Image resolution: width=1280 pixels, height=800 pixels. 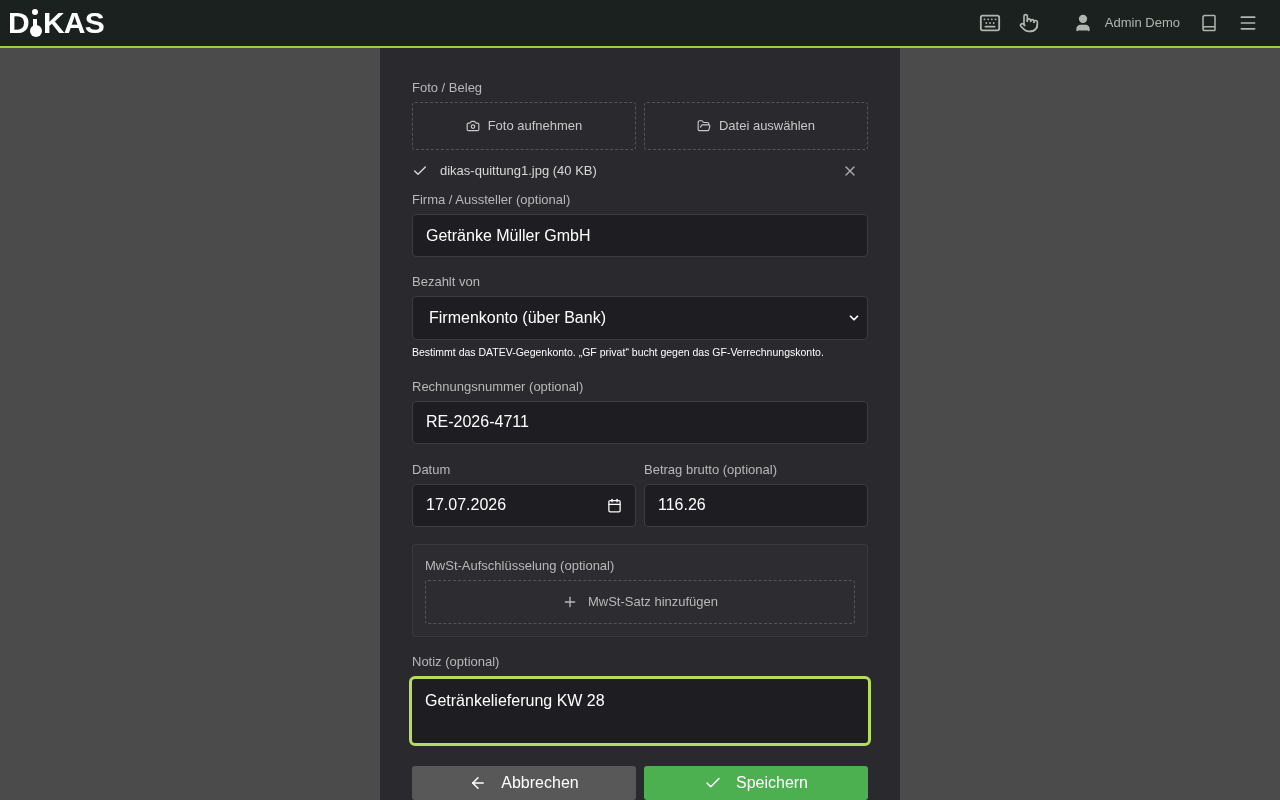 What do you see at coordinates (756, 126) in the screenshot?
I see `upload-button: Datei auswählen` at bounding box center [756, 126].